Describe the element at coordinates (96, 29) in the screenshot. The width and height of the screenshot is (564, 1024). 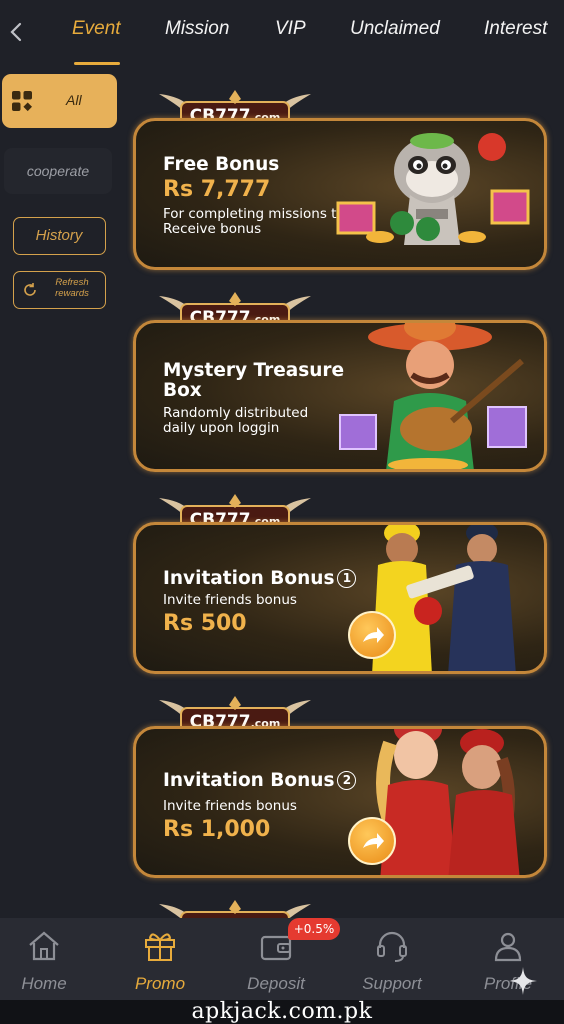
I see `tab-event: Event` at that location.